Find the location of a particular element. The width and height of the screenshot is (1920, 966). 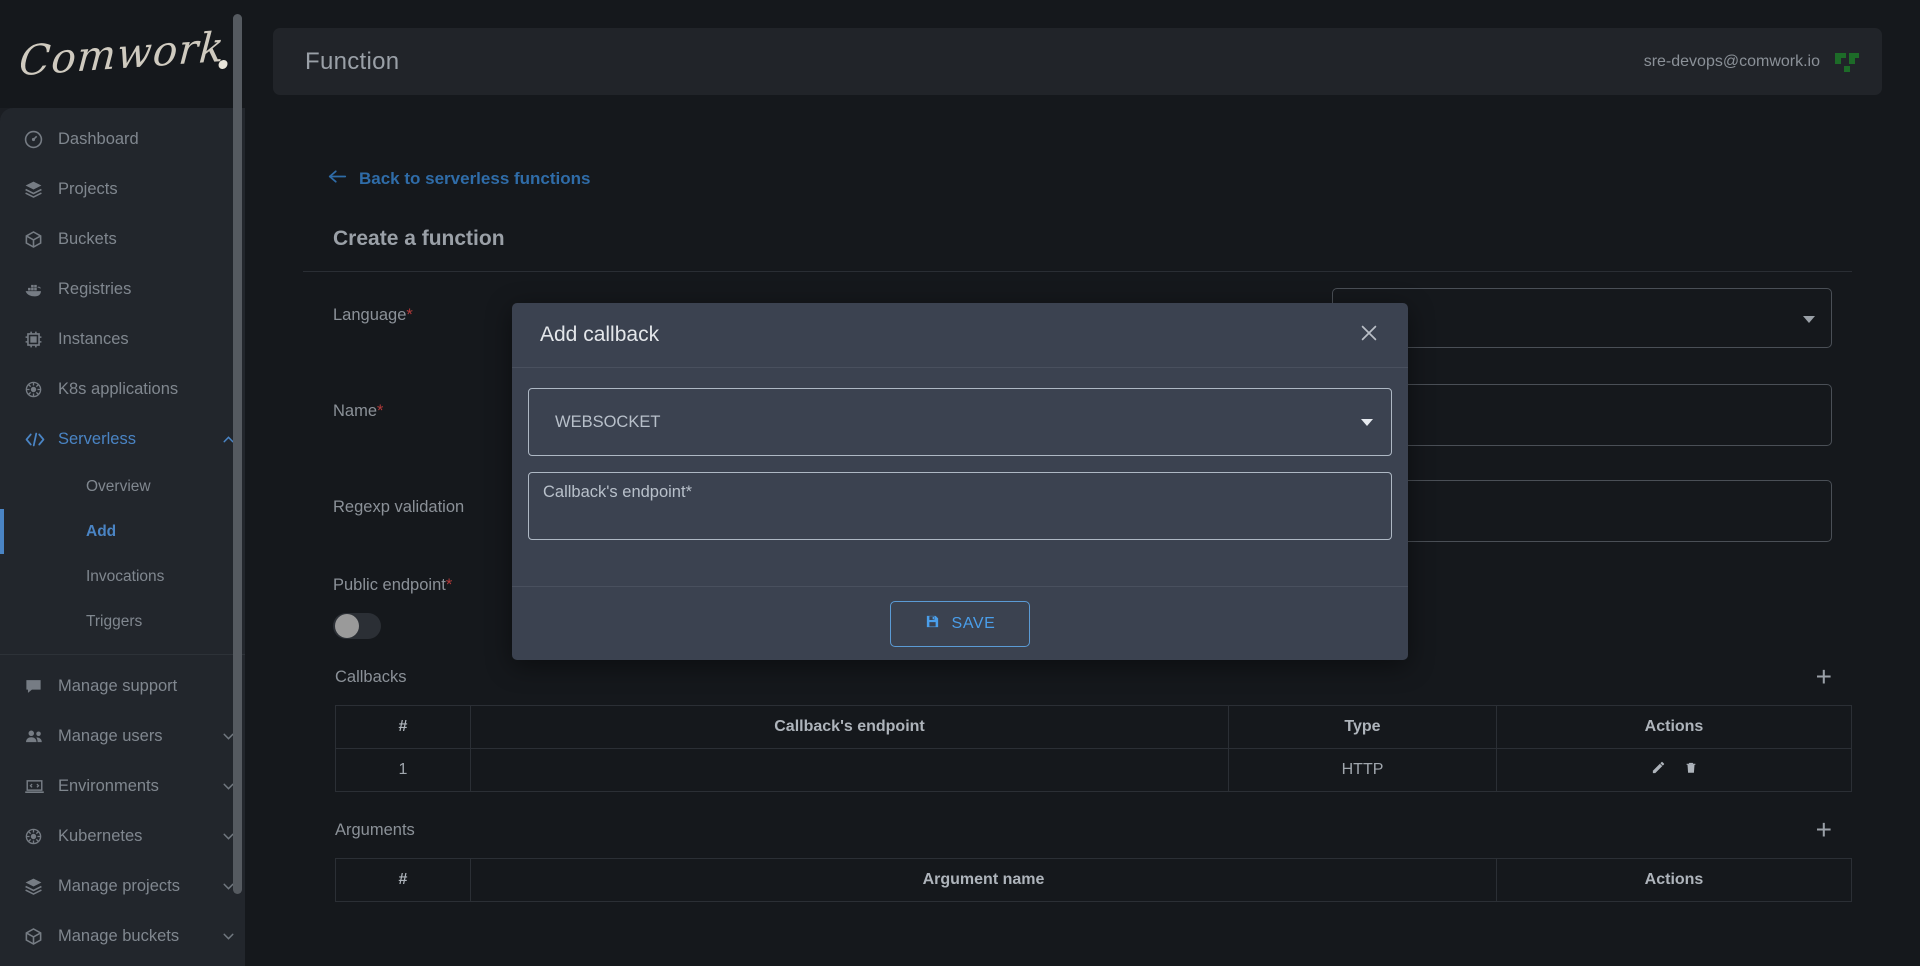

sidebar-scrollbar is located at coordinates (237, 454).